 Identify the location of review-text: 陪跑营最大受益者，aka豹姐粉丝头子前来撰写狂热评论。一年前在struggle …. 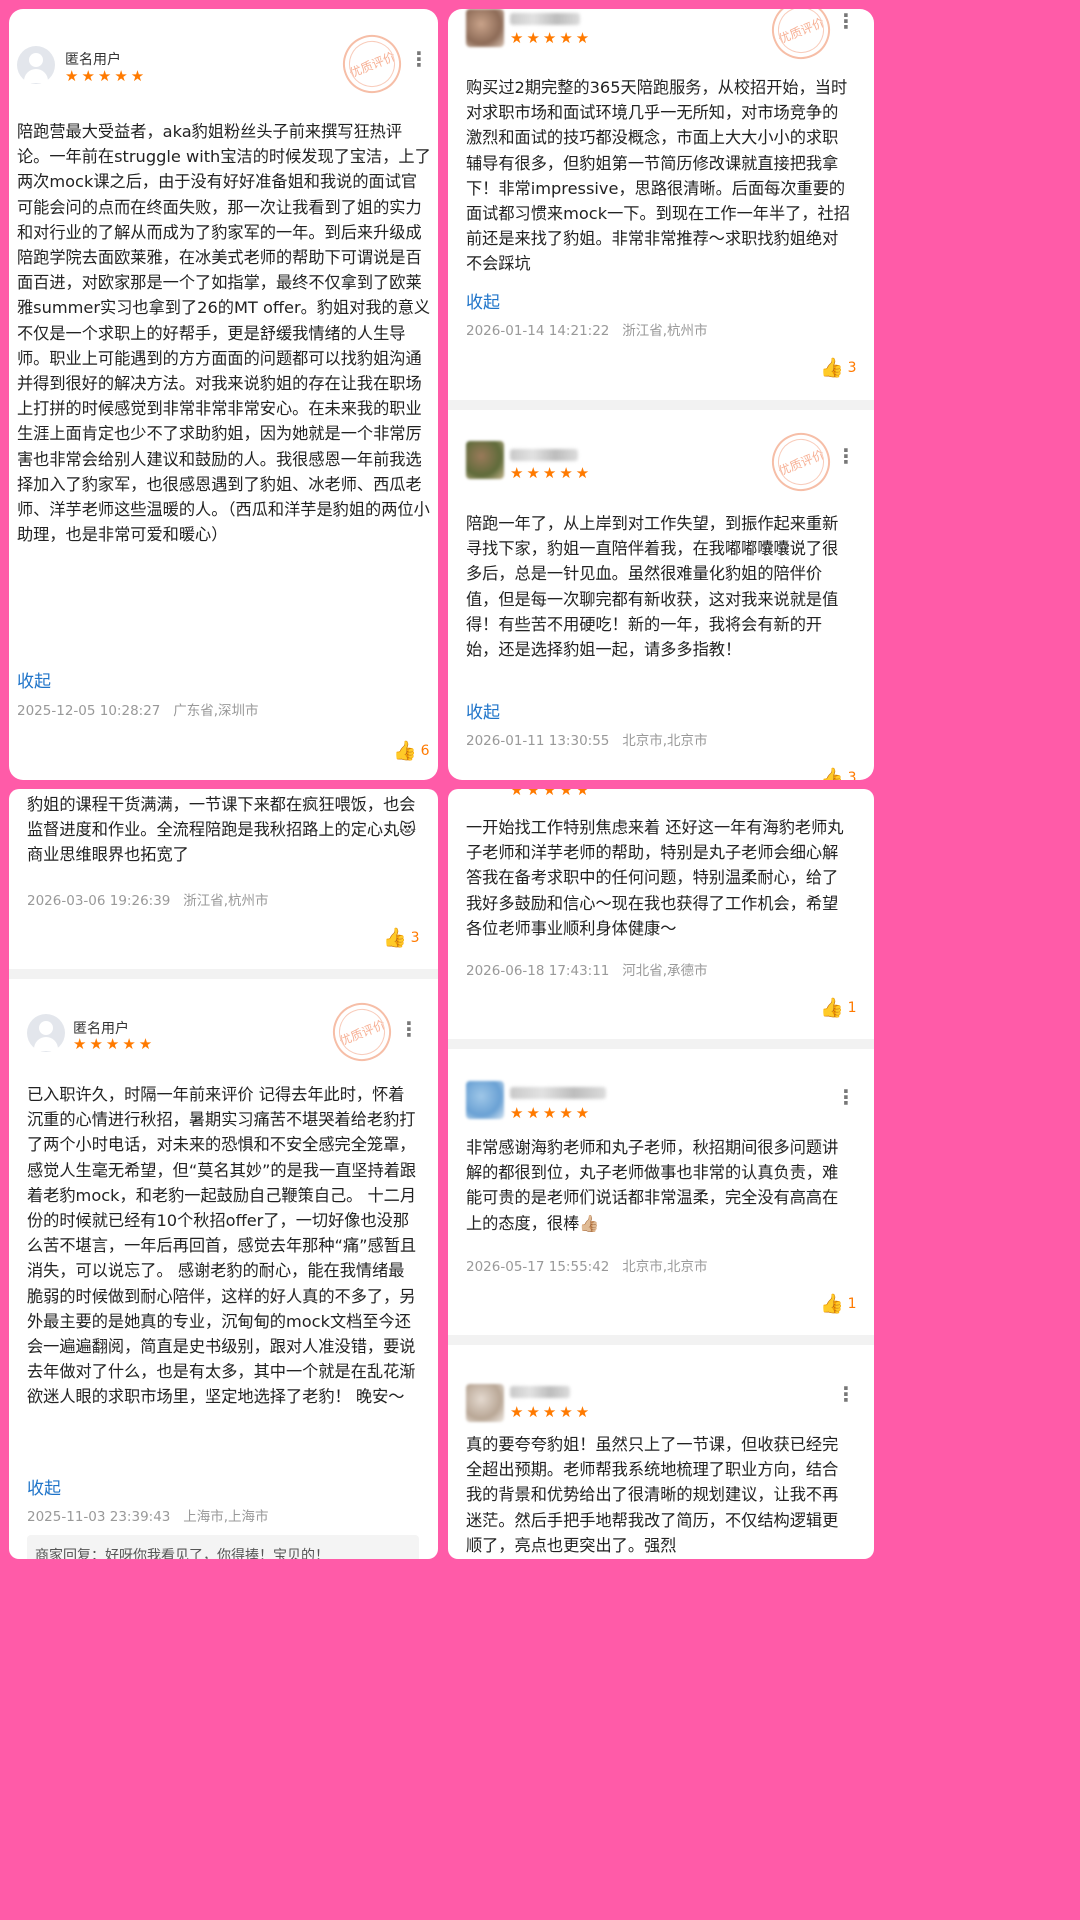
(224, 333).